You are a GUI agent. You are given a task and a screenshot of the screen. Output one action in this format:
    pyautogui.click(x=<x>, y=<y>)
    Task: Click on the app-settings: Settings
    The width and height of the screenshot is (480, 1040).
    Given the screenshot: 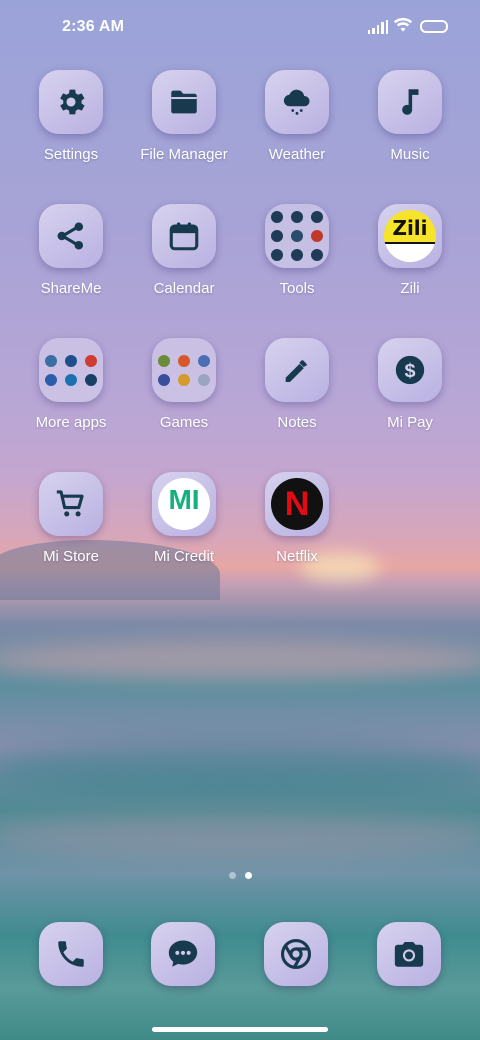 What is the action you would take?
    pyautogui.click(x=71, y=125)
    